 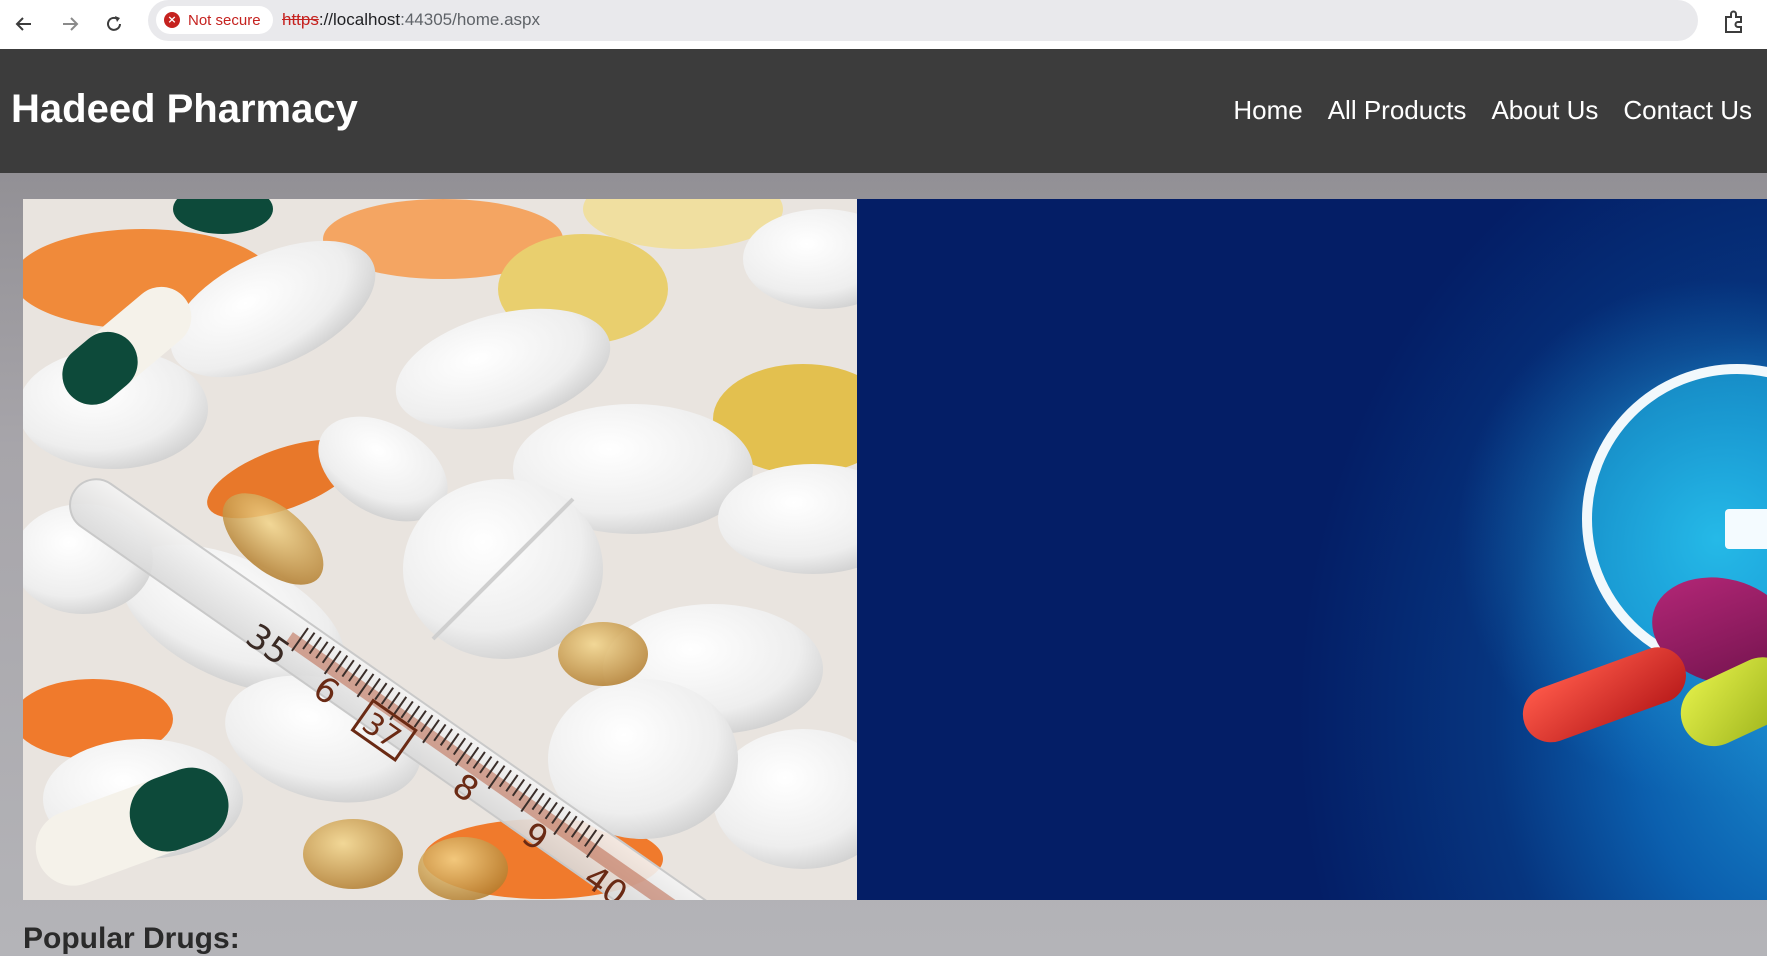 I want to click on nav-home: Home, so click(x=1267, y=110).